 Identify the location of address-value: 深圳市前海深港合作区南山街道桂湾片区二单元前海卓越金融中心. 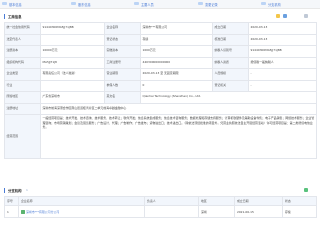
(178, 108).